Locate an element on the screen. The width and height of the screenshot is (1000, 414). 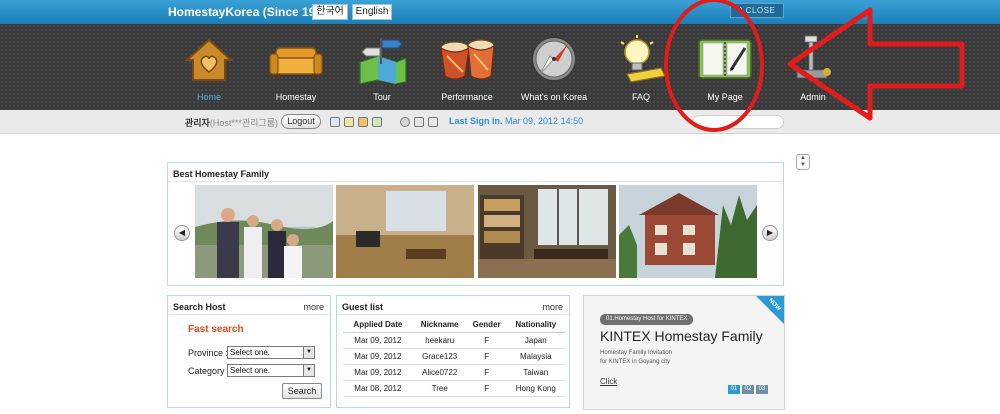
province-select: Select one. ▼ is located at coordinates (271, 352).